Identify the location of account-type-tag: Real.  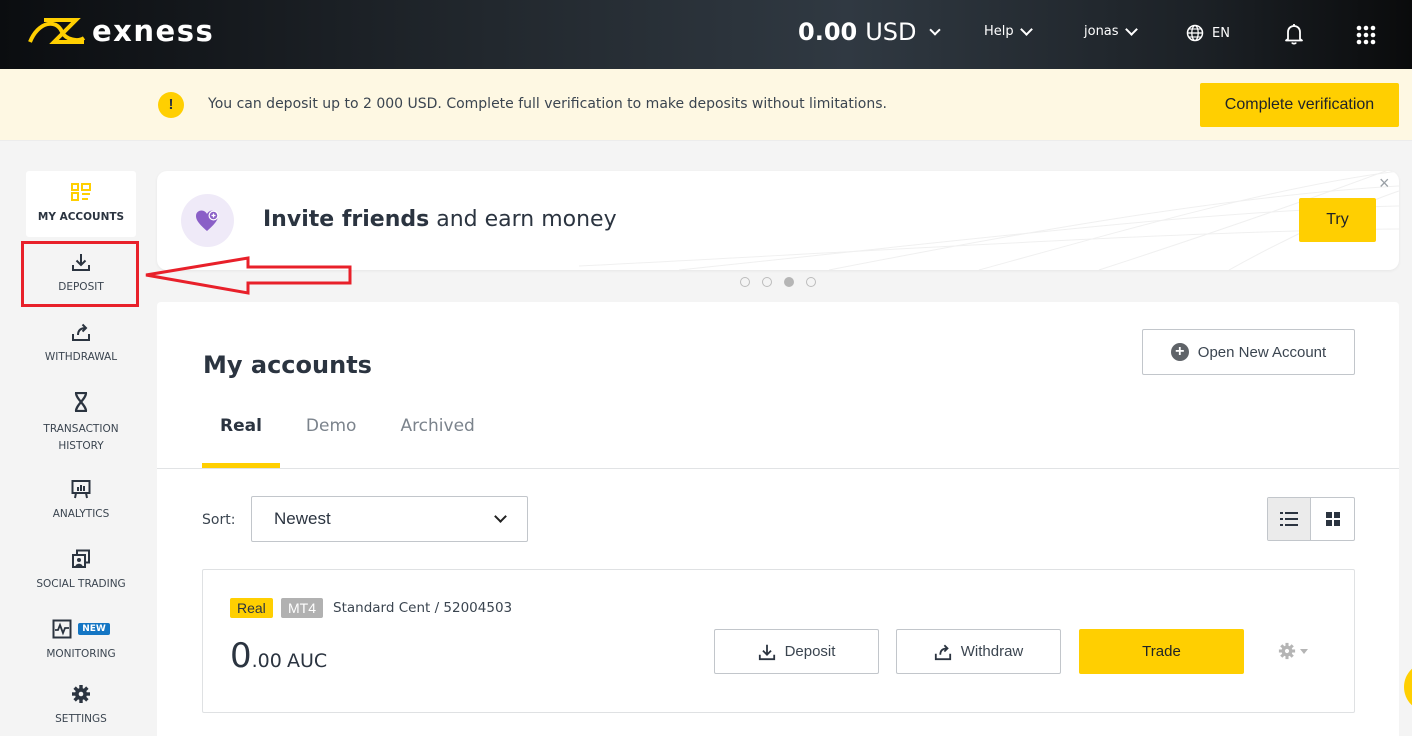
(251, 608).